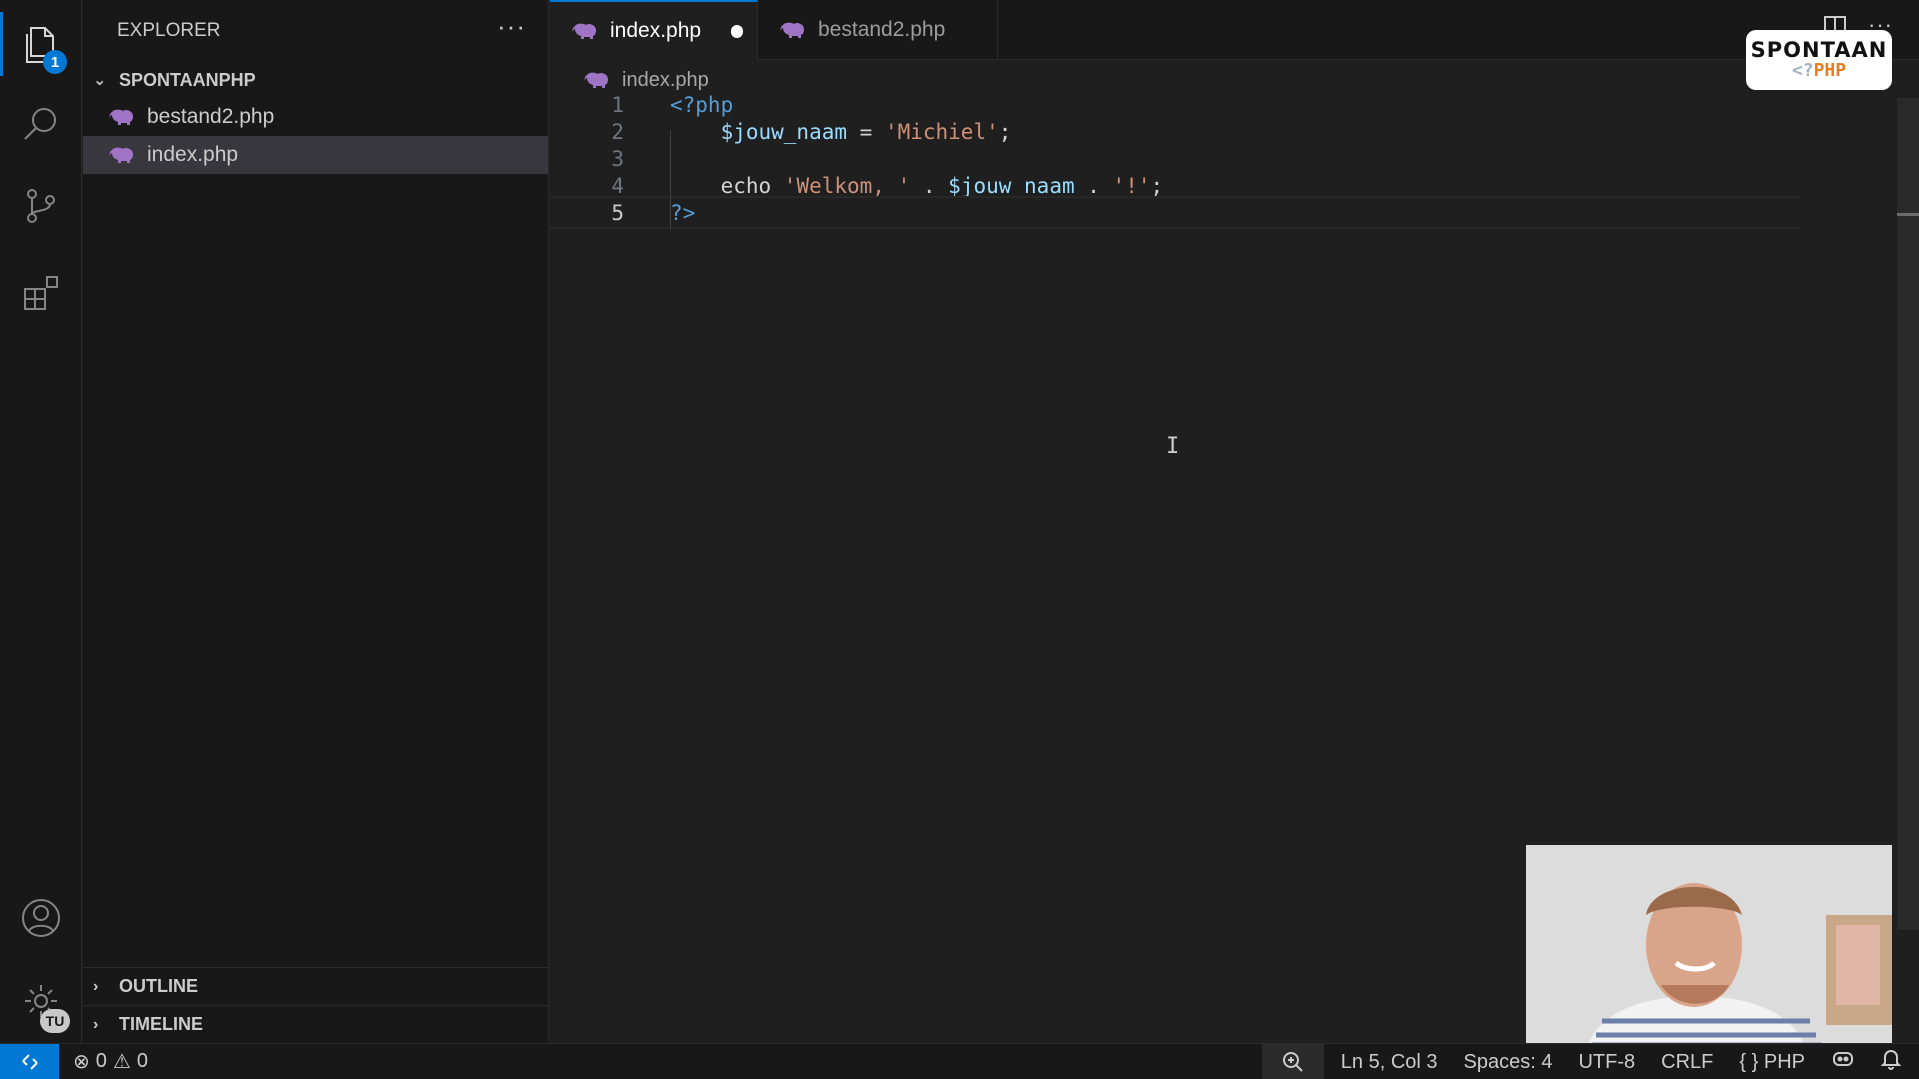  Describe the element at coordinates (316, 1024) in the screenshot. I see `timeline-section: › TIMELINE` at that location.